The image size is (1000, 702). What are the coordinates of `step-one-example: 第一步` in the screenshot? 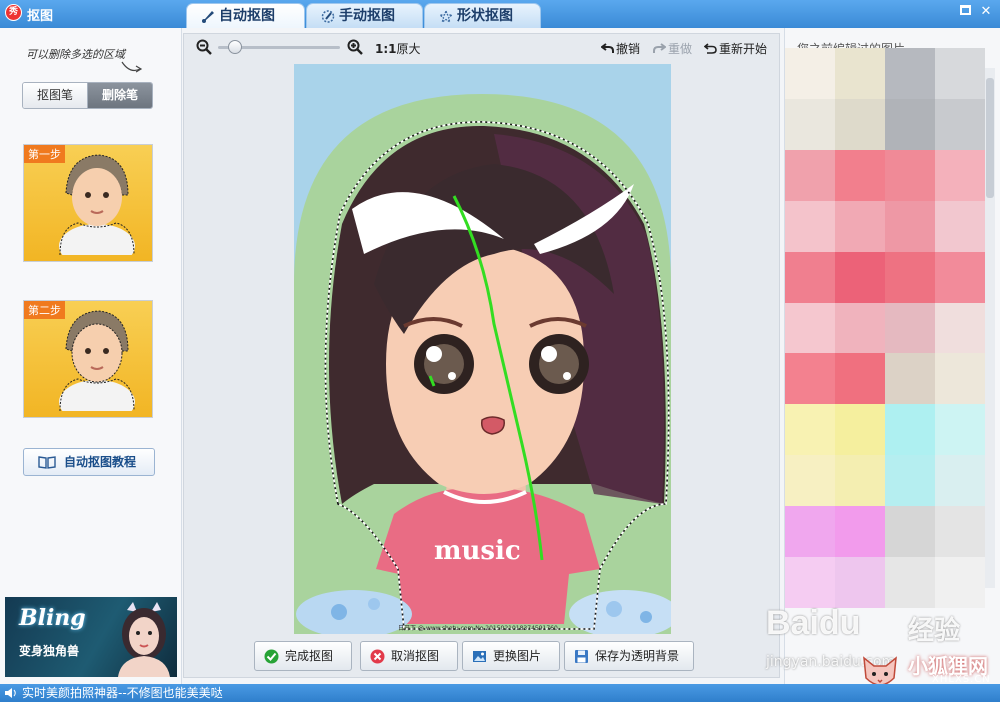 It's located at (88, 203).